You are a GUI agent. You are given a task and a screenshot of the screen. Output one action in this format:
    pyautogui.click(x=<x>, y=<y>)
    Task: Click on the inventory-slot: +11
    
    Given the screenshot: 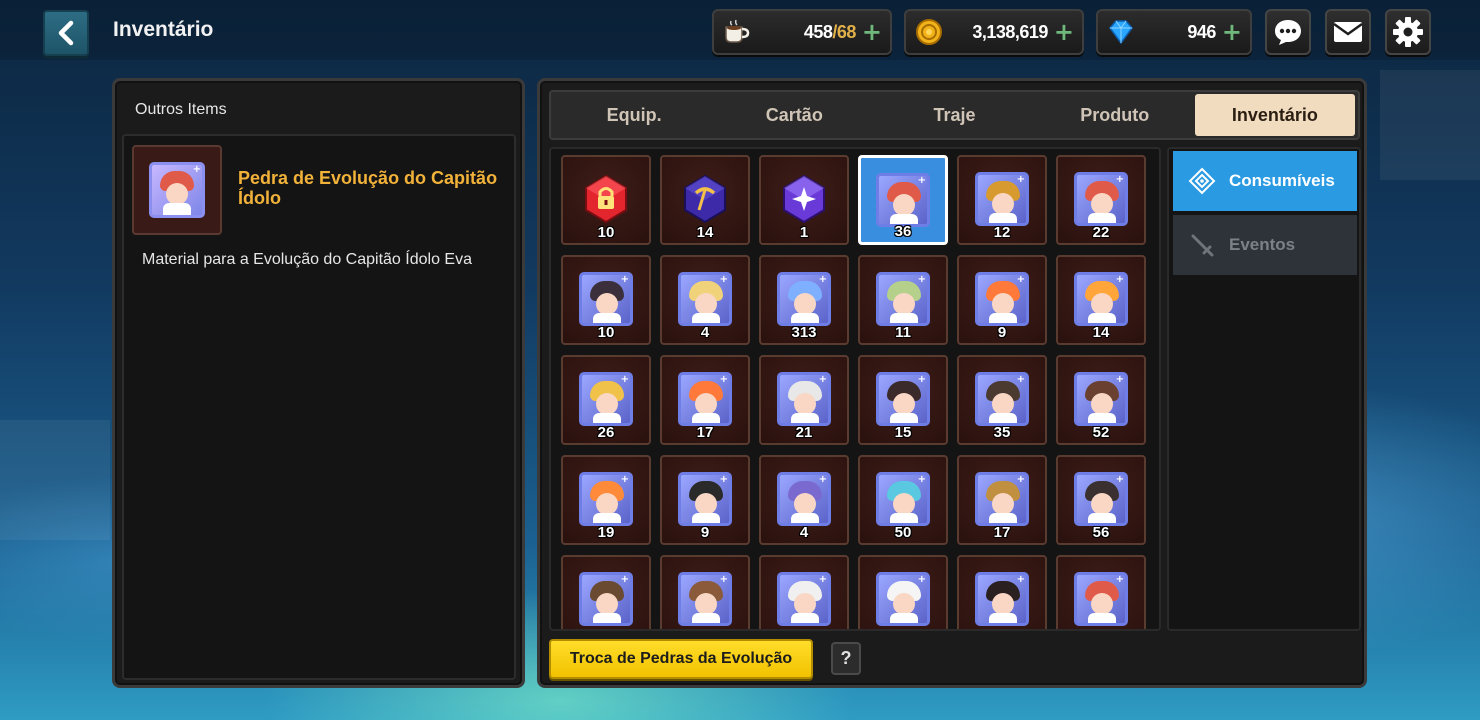 What is the action you would take?
    pyautogui.click(x=903, y=300)
    